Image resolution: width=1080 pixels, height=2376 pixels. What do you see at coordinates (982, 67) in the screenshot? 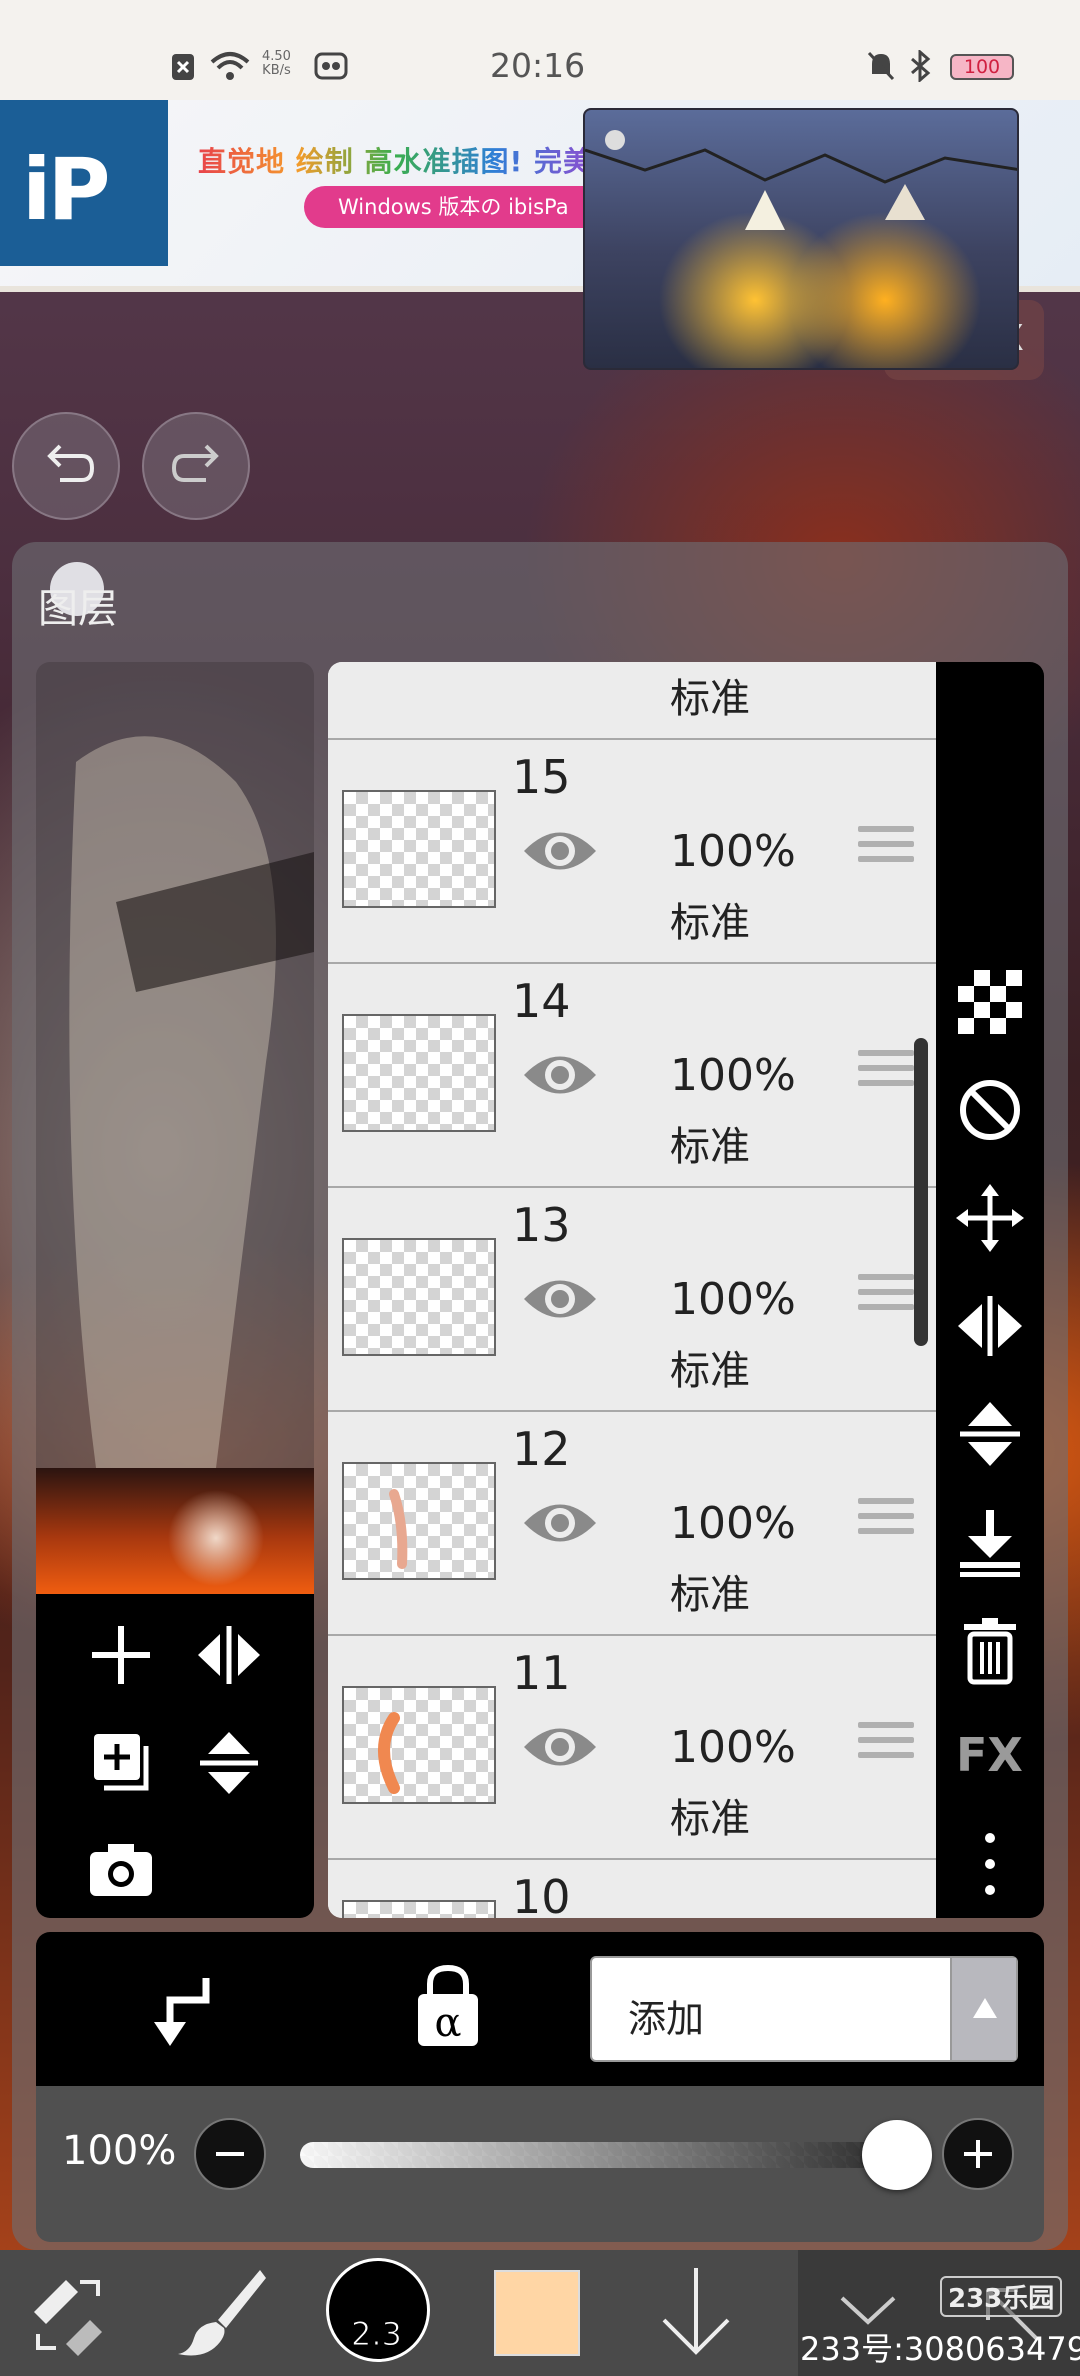
I see `battery-indicator: 100` at bounding box center [982, 67].